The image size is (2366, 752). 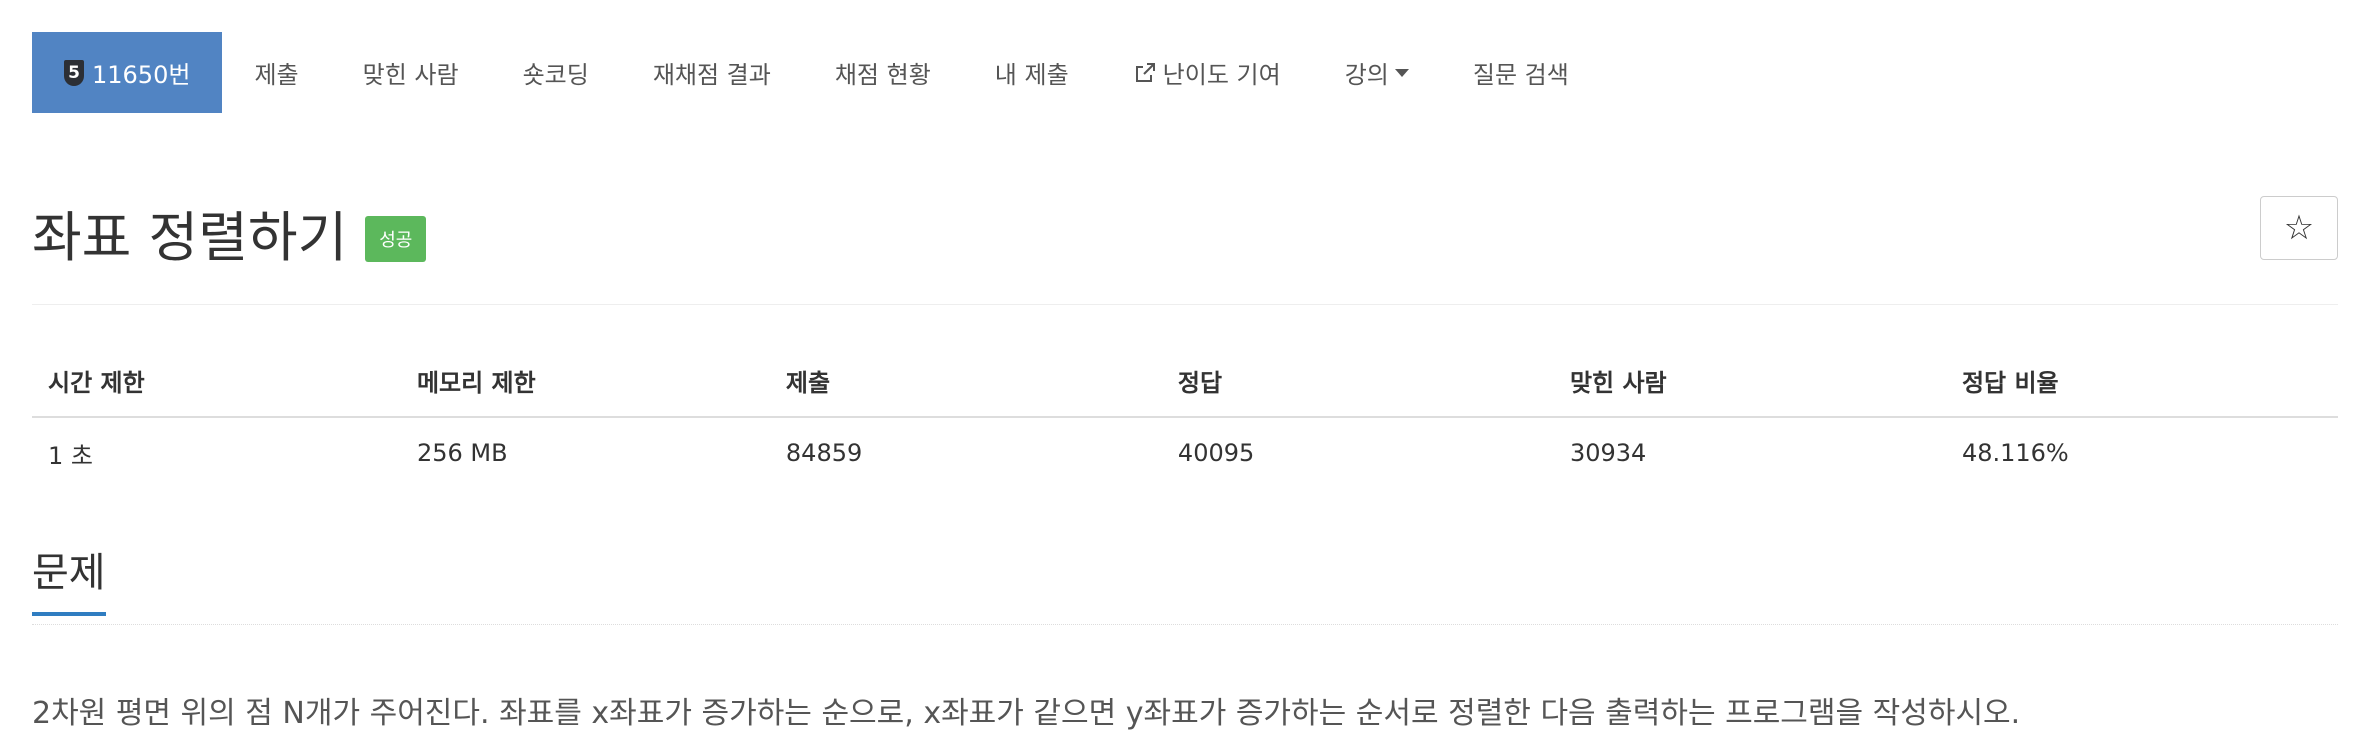 I want to click on tab-difficulty-contribution: 난이도 기여, so click(x=1207, y=72).